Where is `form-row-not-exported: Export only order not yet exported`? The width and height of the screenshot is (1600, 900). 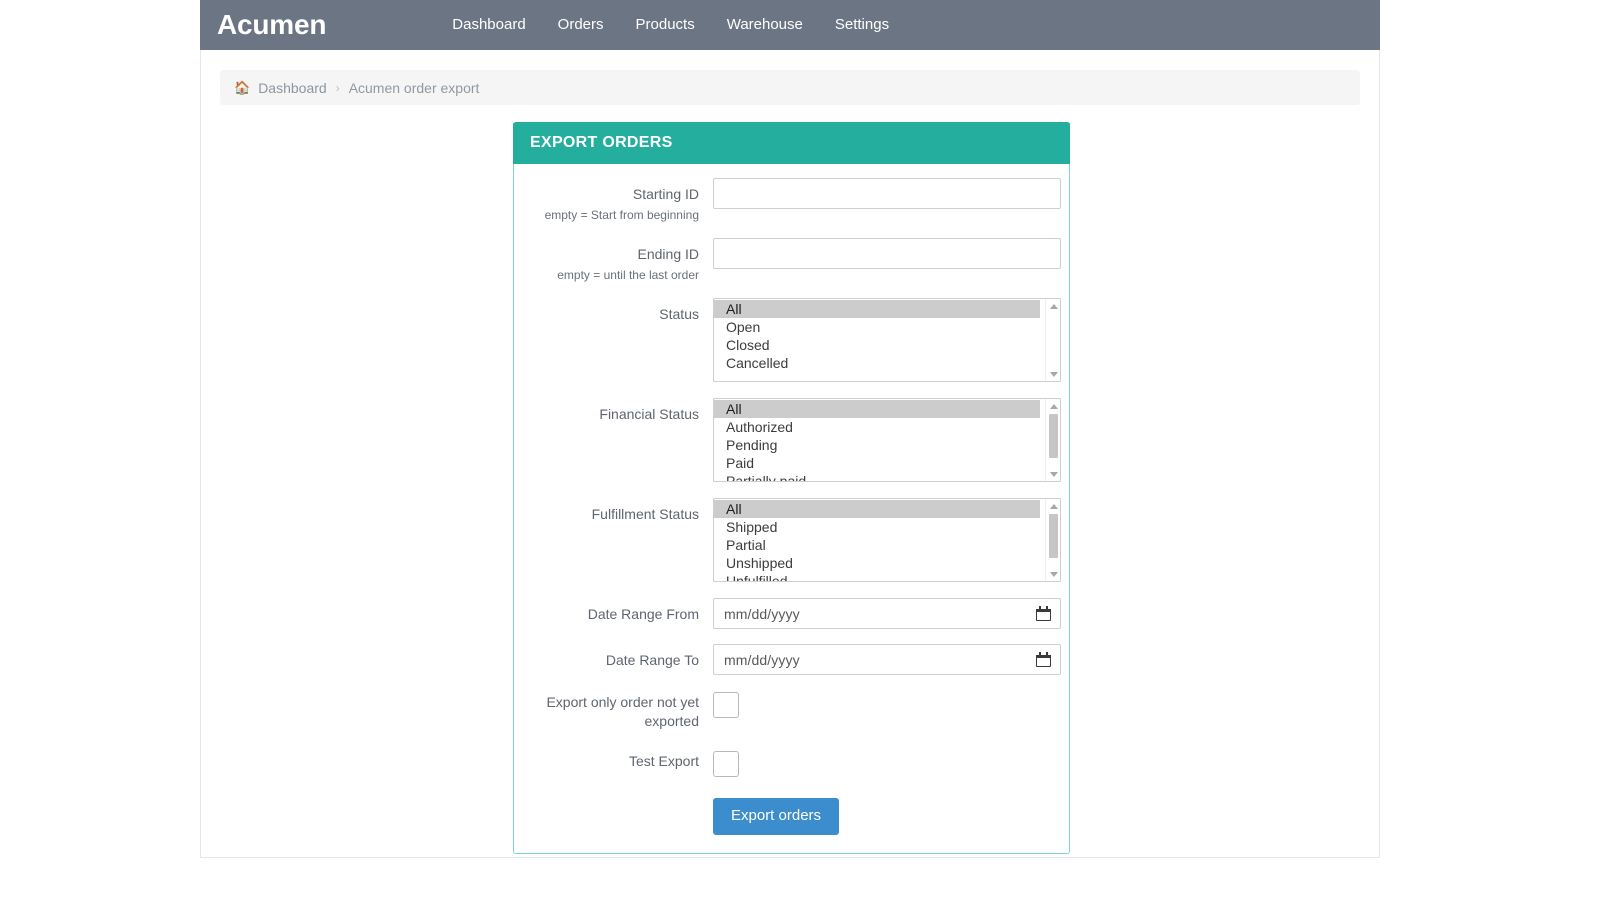
form-row-not-exported: Export only order not yet exported is located at coordinates (791, 710).